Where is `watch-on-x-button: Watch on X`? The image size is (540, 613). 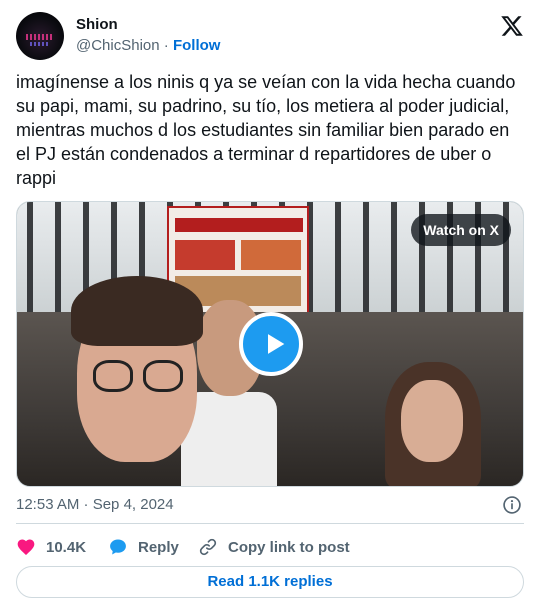
watch-on-x-button: Watch on X is located at coordinates (461, 230).